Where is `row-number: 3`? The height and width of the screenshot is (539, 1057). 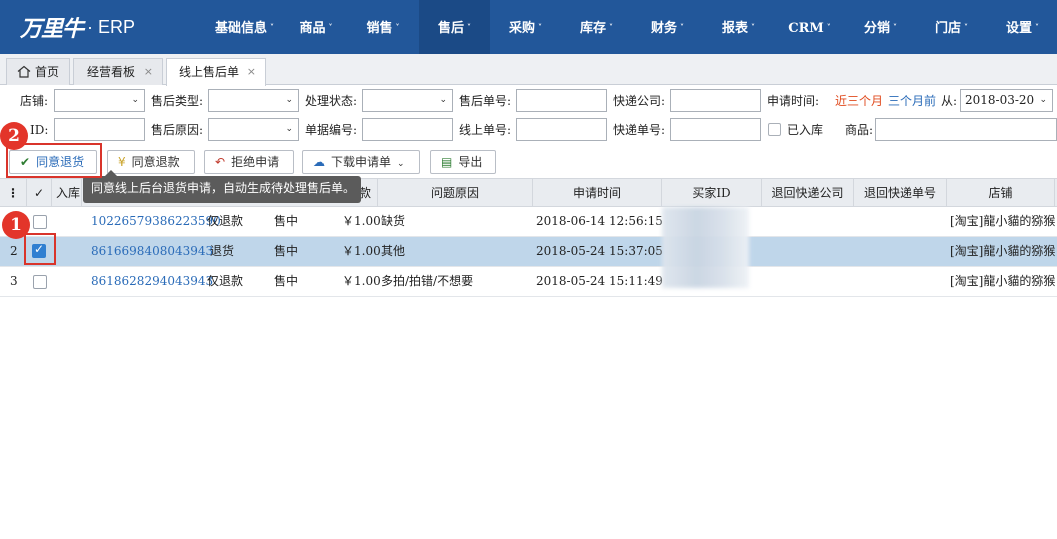
row-number: 3 is located at coordinates (14, 281).